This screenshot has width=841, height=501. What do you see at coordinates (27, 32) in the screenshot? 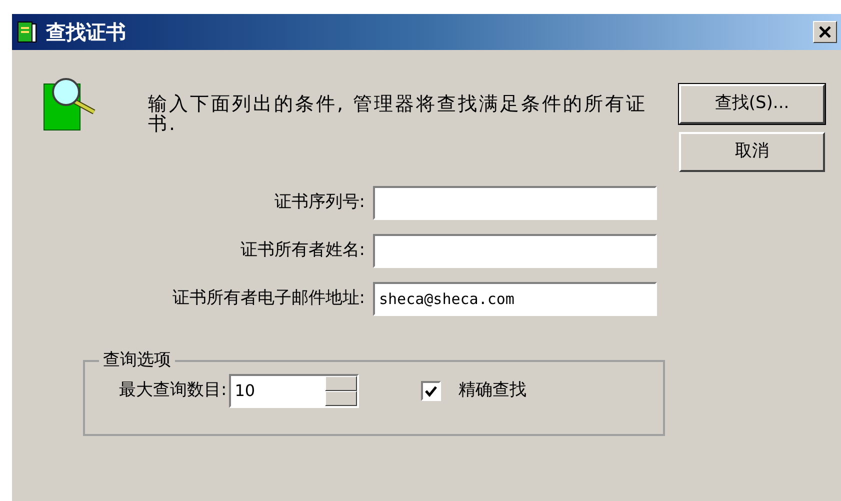
I see `book-icon` at bounding box center [27, 32].